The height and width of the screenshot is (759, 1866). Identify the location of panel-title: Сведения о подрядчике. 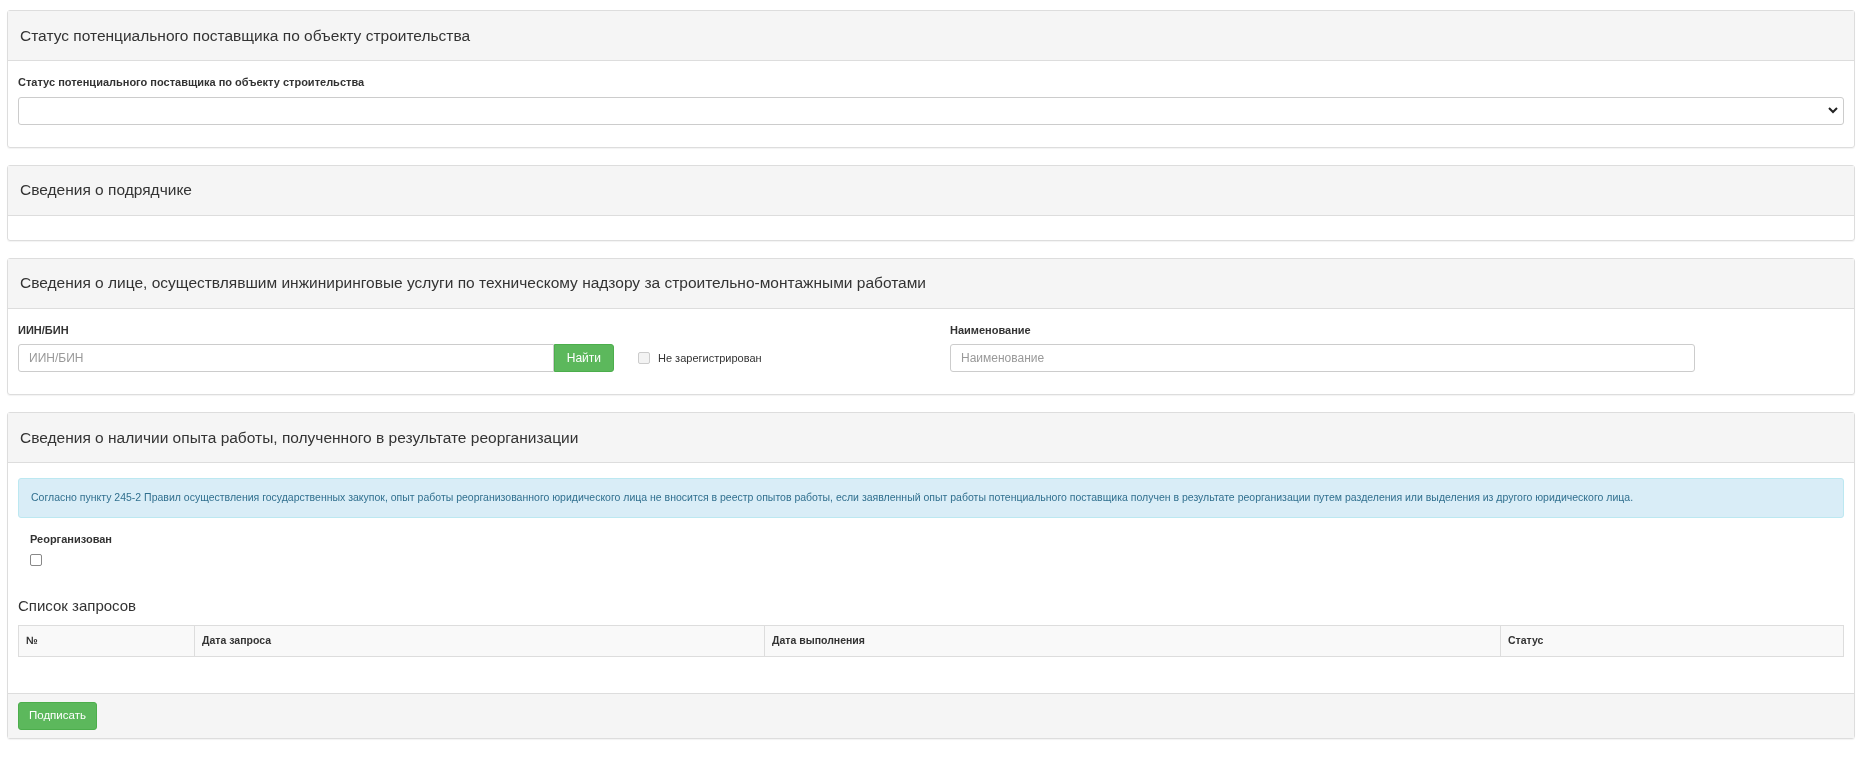
(931, 190).